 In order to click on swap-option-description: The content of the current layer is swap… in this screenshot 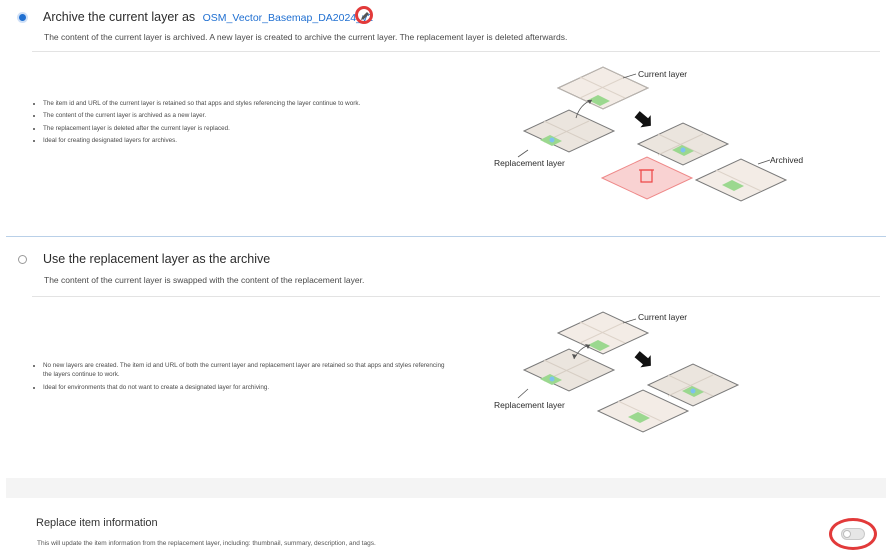, I will do `click(204, 280)`.